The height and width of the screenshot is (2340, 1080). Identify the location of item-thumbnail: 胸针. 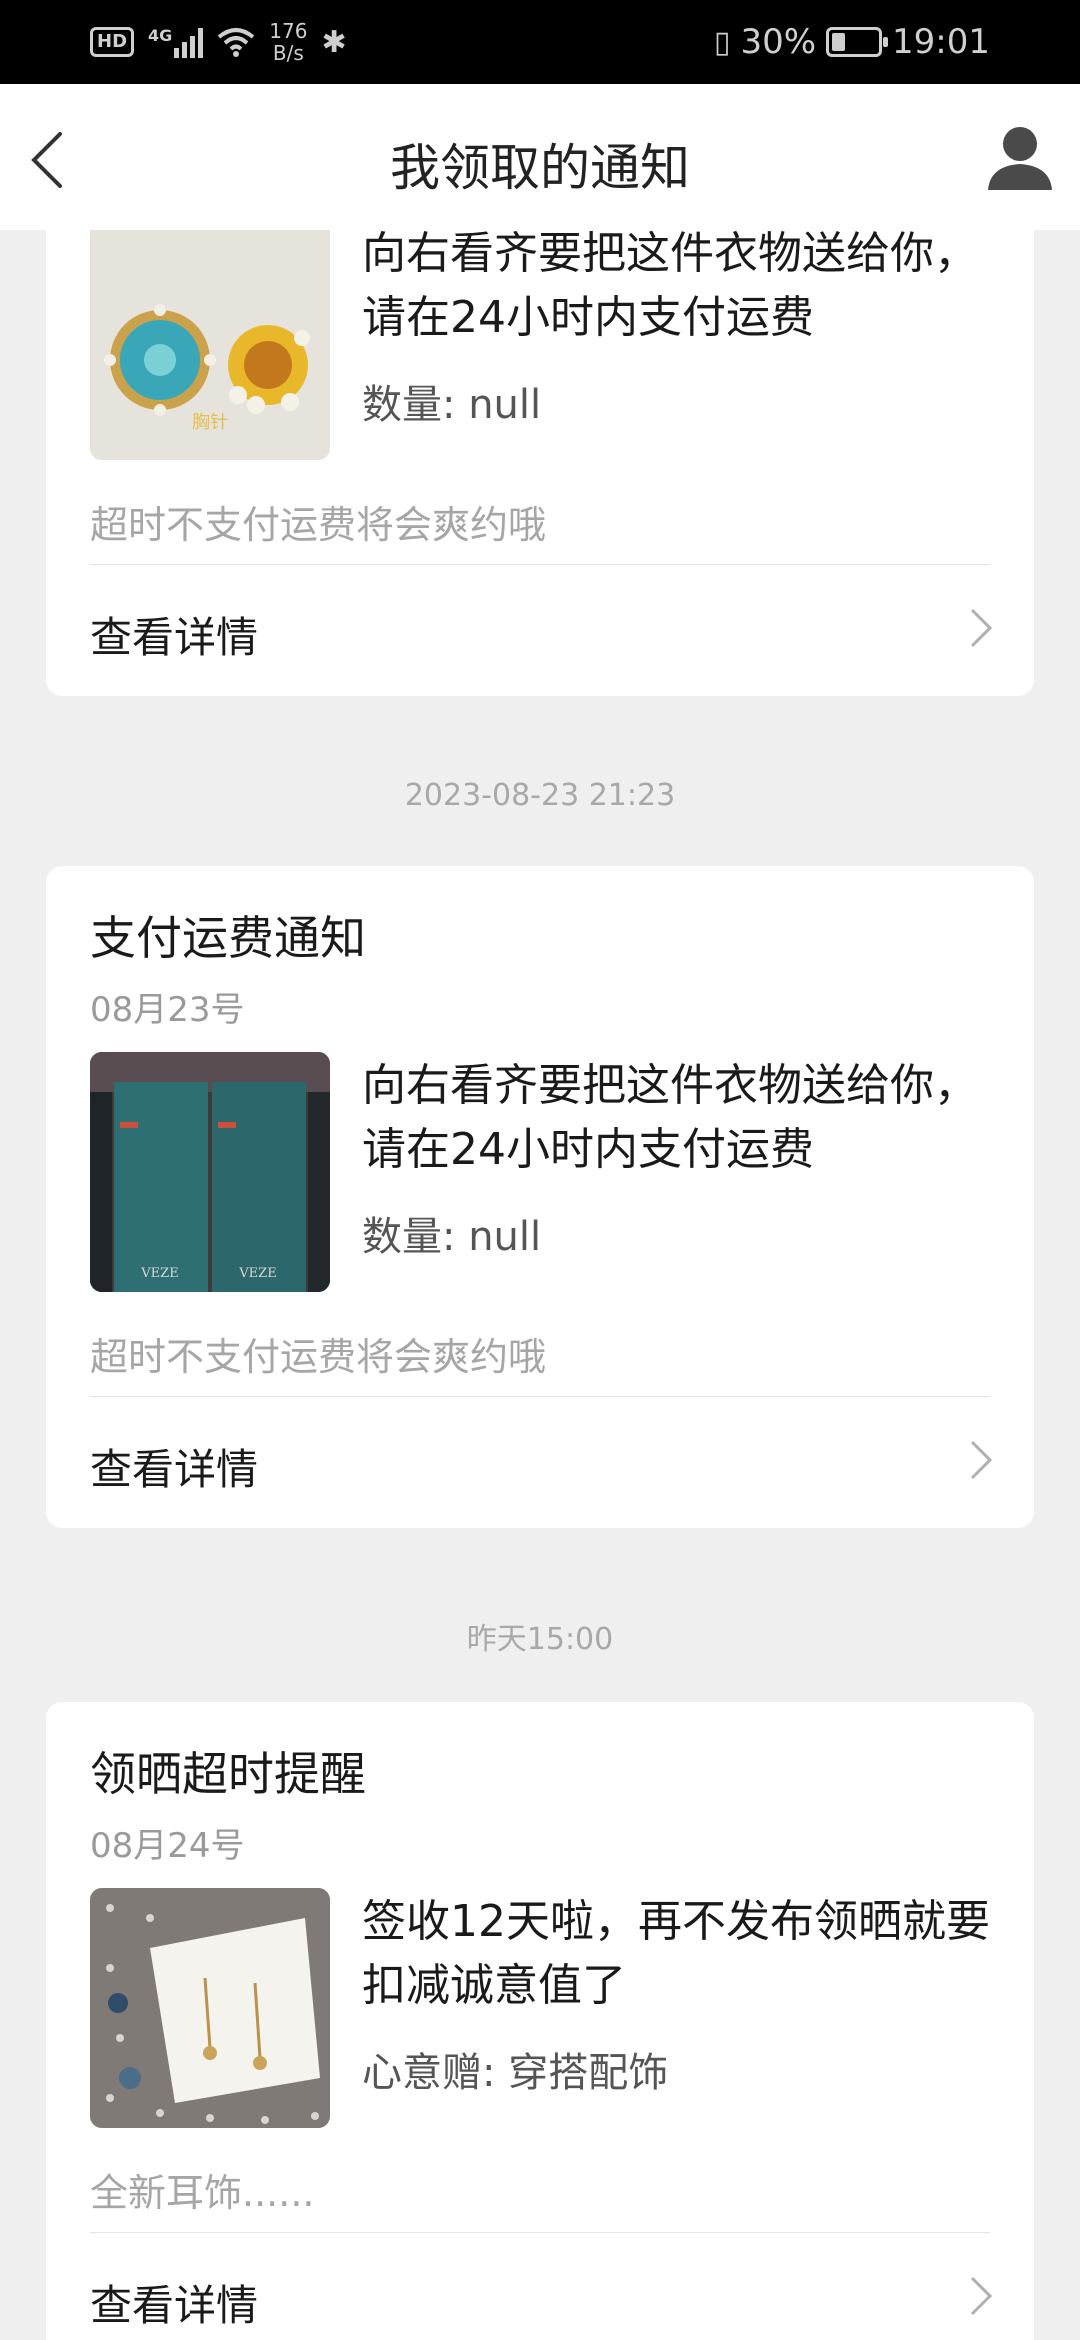
(210, 345).